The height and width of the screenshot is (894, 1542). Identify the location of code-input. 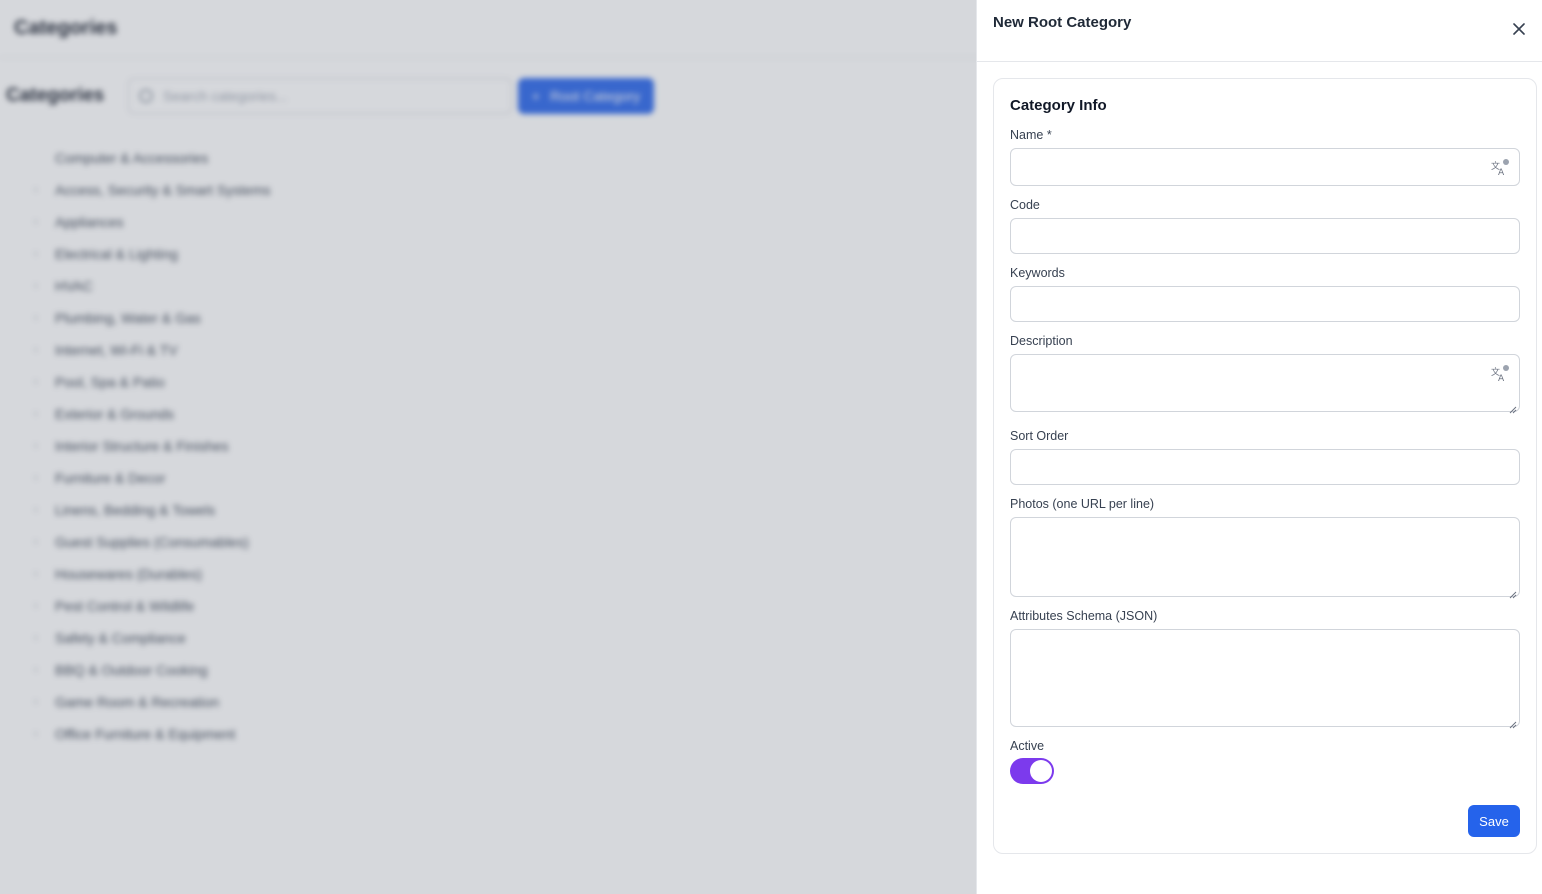
(1265, 236).